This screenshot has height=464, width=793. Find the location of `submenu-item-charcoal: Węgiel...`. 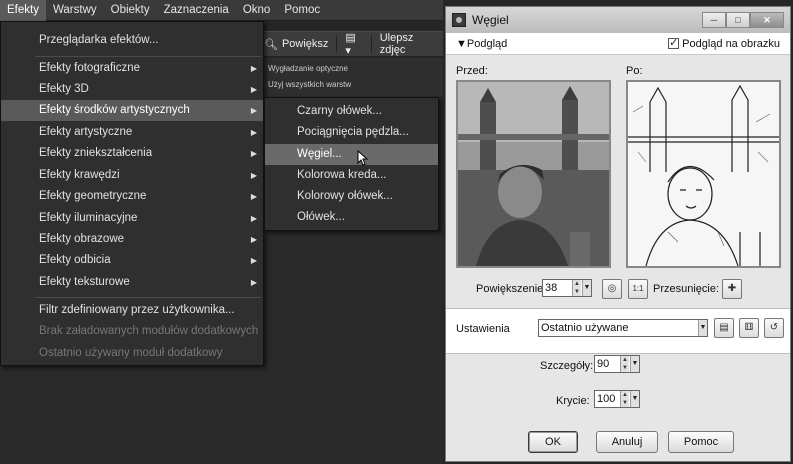

submenu-item-charcoal: Węgiel... is located at coordinates (351, 154).